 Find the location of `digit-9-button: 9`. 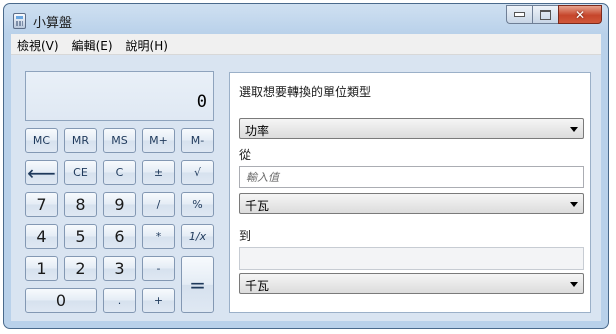

digit-9-button: 9 is located at coordinates (119, 204).